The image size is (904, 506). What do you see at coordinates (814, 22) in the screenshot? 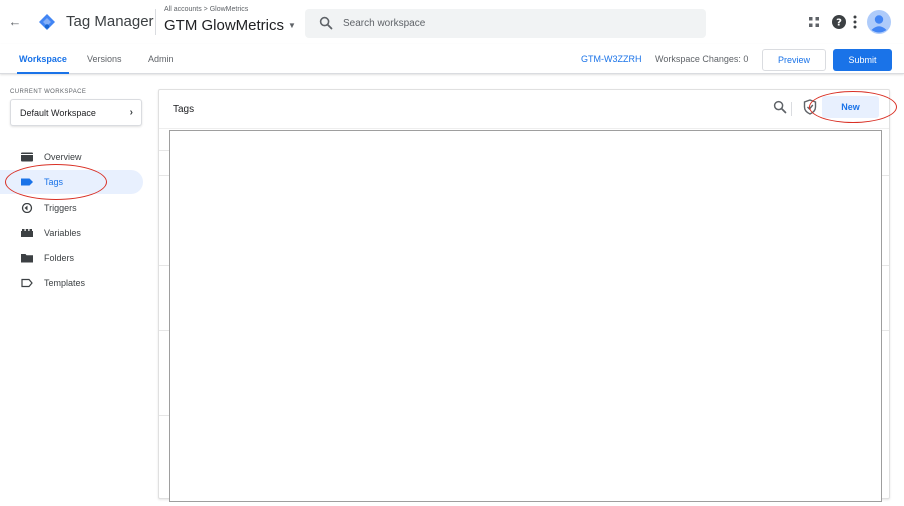
I see `apps-grid-icon` at bounding box center [814, 22].